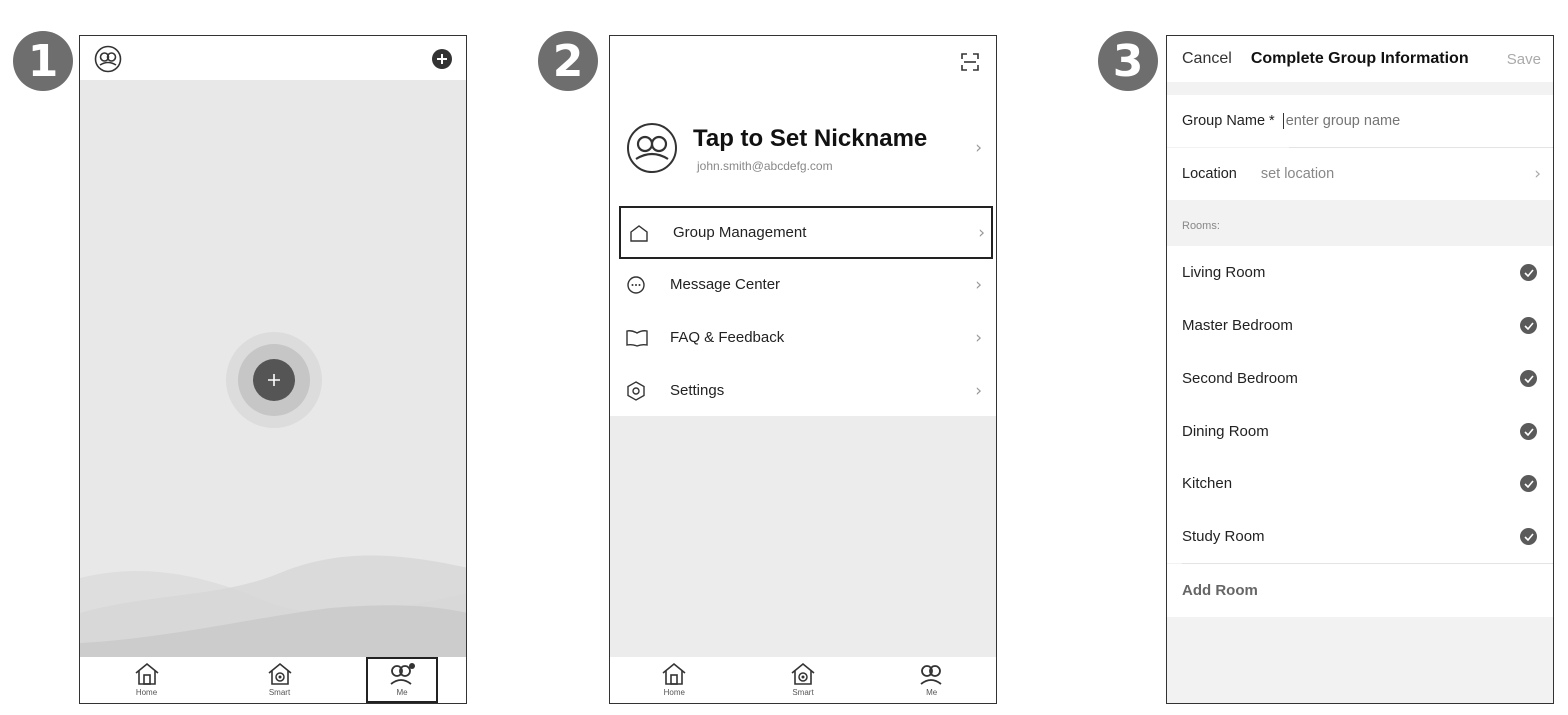 The image size is (1568, 715). I want to click on group-name-label: Group Name *, so click(1228, 121).